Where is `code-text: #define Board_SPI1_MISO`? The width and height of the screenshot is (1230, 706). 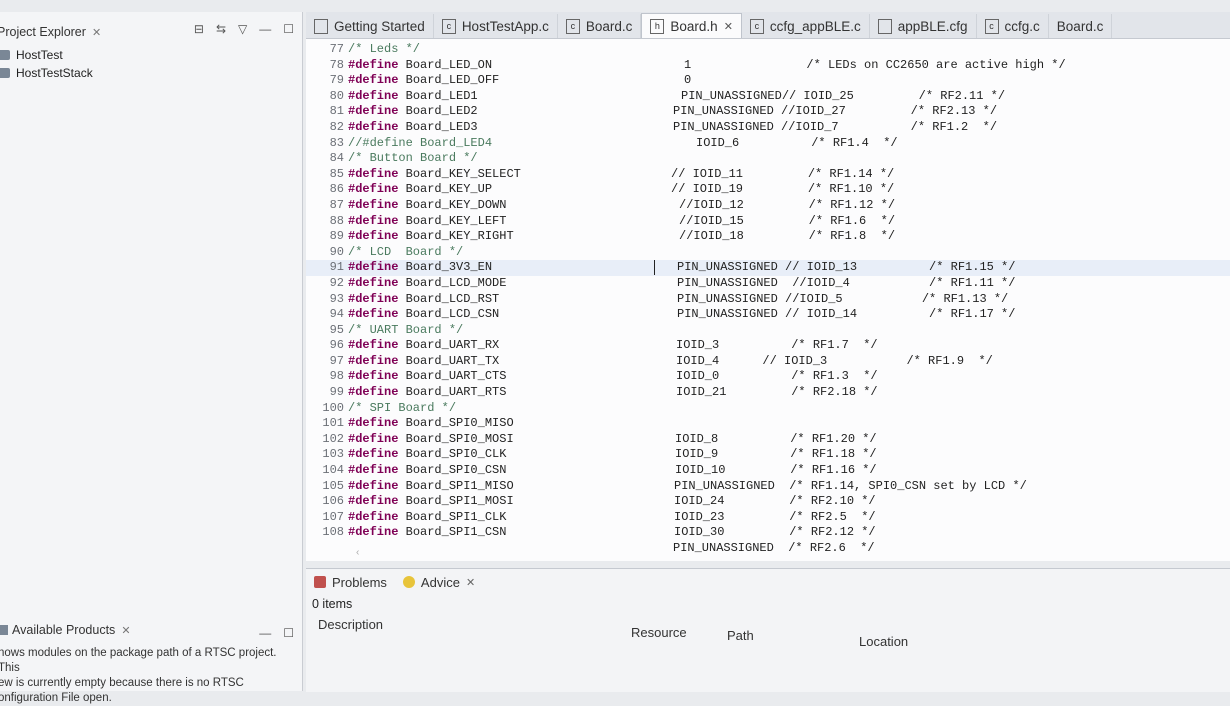 code-text: #define Board_SPI1_MISO is located at coordinates (431, 487).